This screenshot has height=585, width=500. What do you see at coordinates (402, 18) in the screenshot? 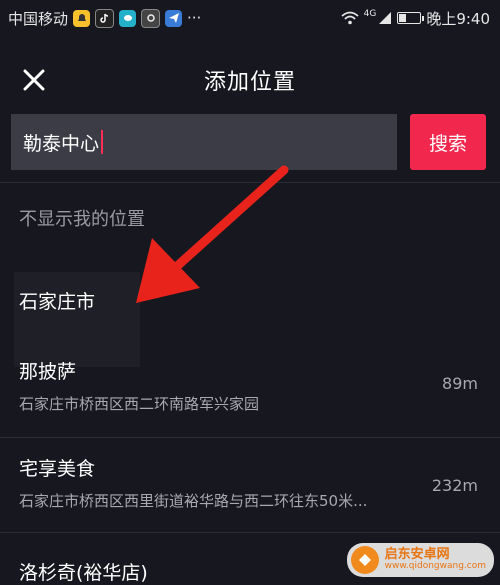
I see `battery-level` at bounding box center [402, 18].